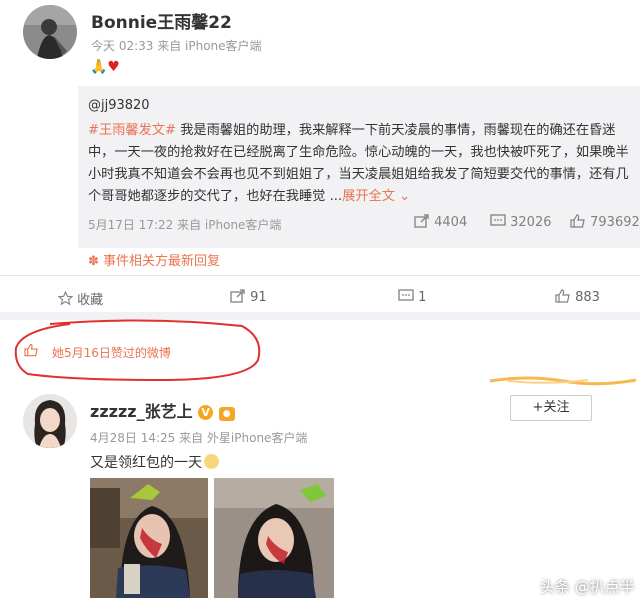 The width and height of the screenshot is (640, 612). I want to click on expand-link: 展开全文 ⌄, so click(376, 196).